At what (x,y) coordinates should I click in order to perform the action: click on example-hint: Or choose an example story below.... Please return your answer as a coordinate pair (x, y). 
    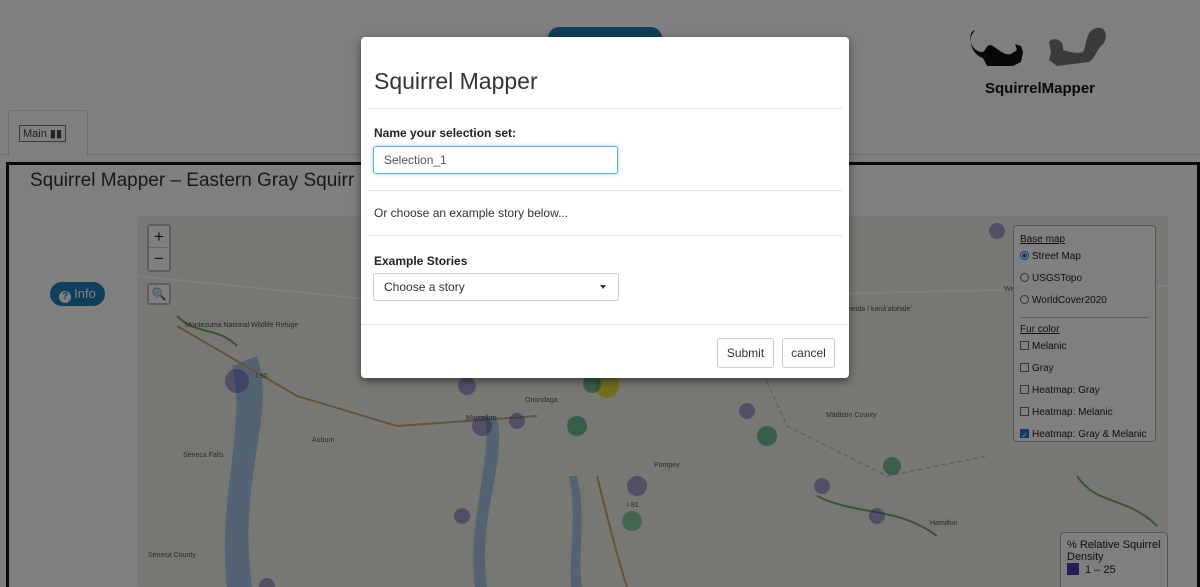
    Looking at the image, I should click on (471, 213).